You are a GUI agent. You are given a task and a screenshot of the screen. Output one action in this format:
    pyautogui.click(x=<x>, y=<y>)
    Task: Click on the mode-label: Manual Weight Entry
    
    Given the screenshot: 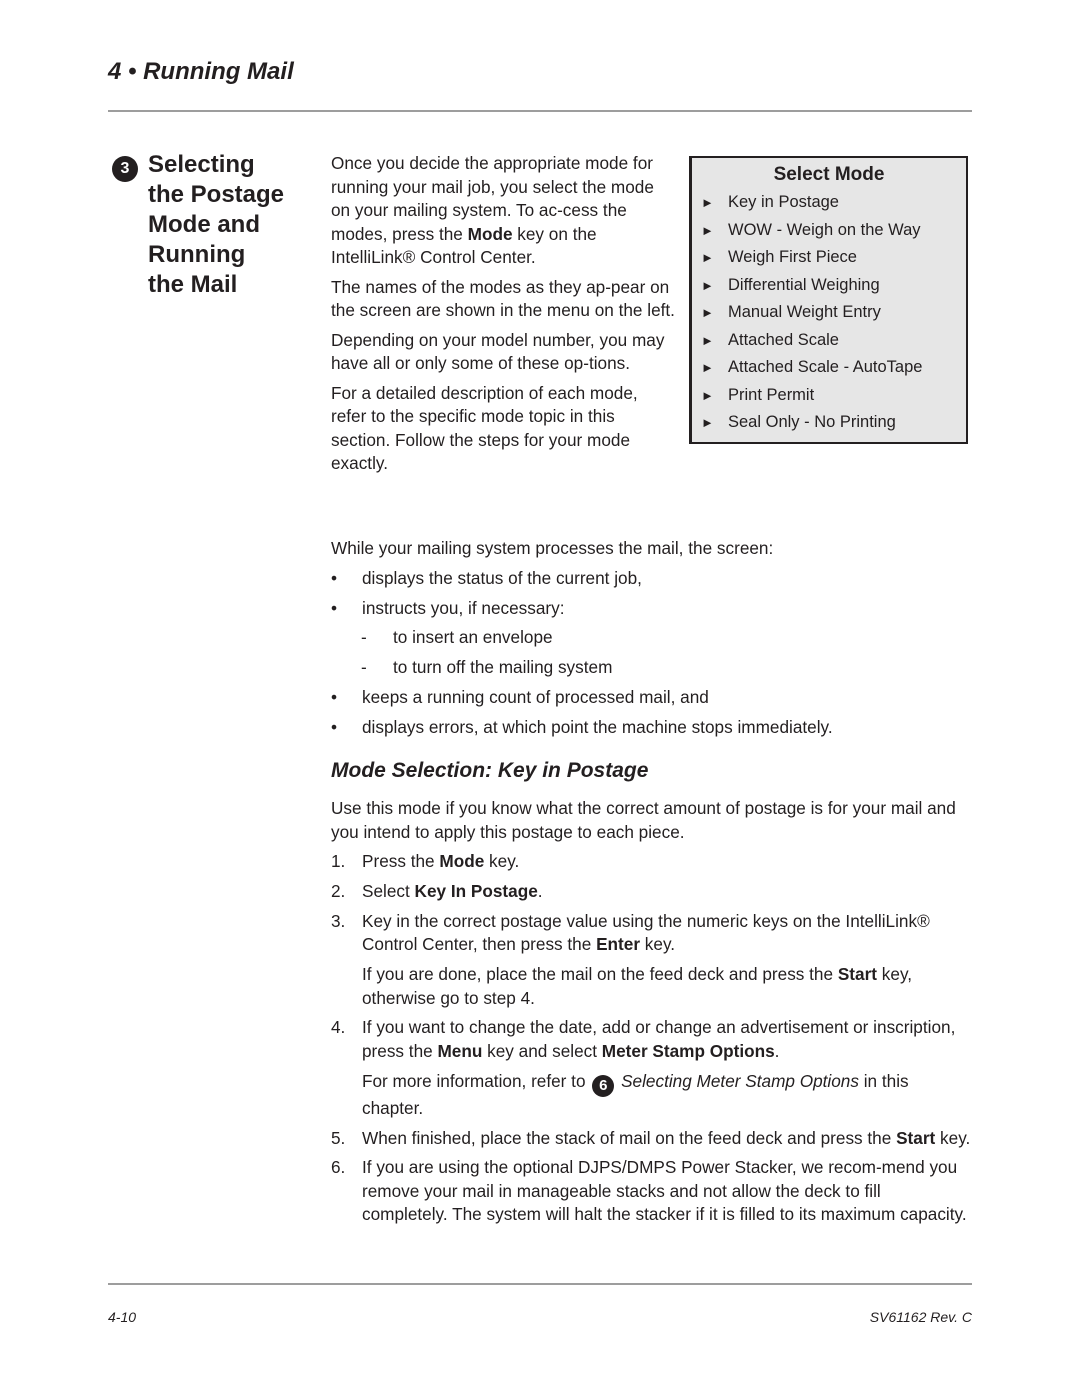 What is the action you would take?
    pyautogui.click(x=804, y=312)
    